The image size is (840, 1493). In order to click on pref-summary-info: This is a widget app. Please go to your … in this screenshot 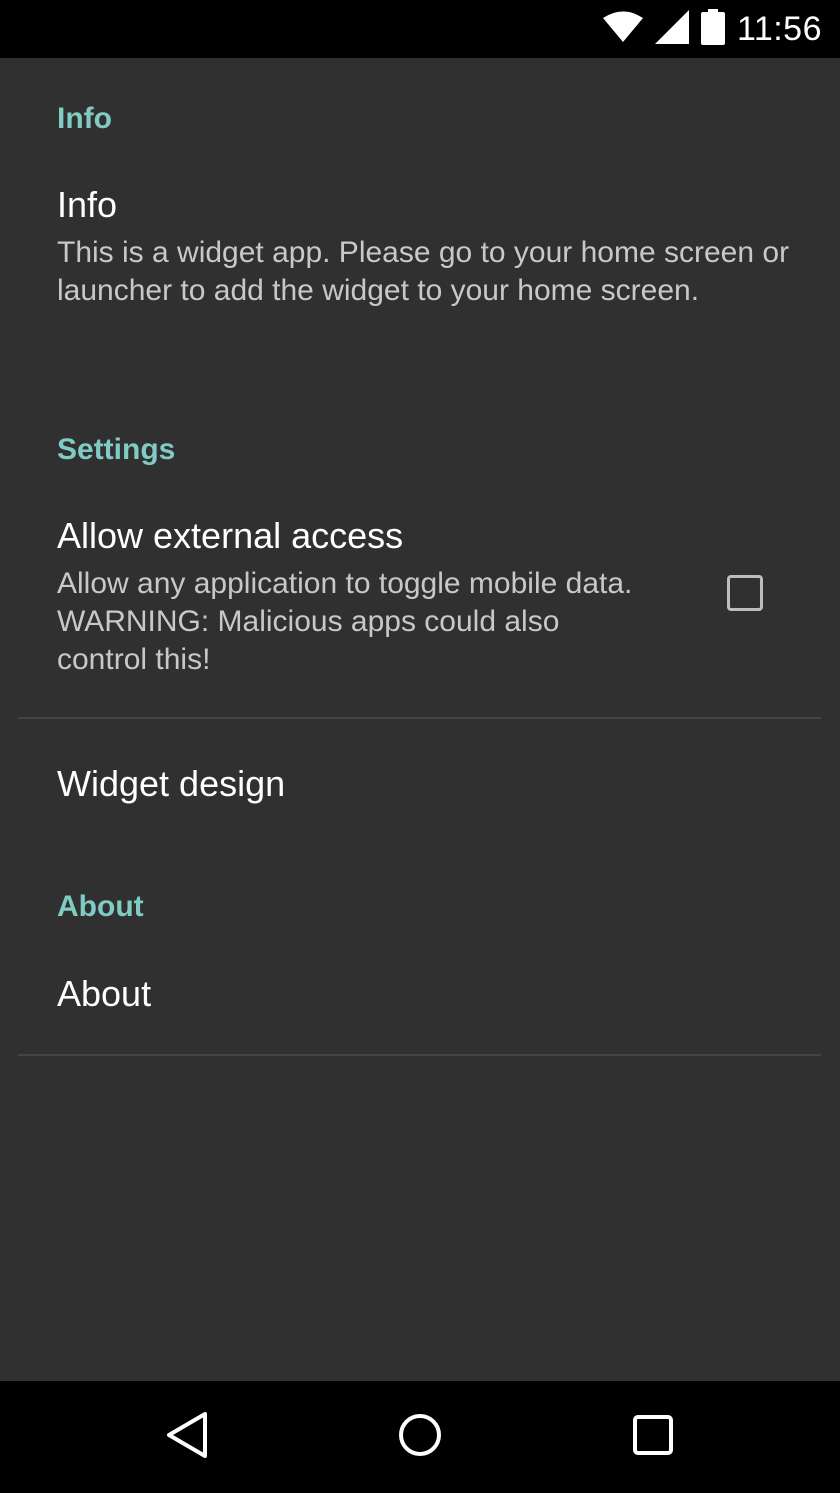, I will do `click(423, 271)`.